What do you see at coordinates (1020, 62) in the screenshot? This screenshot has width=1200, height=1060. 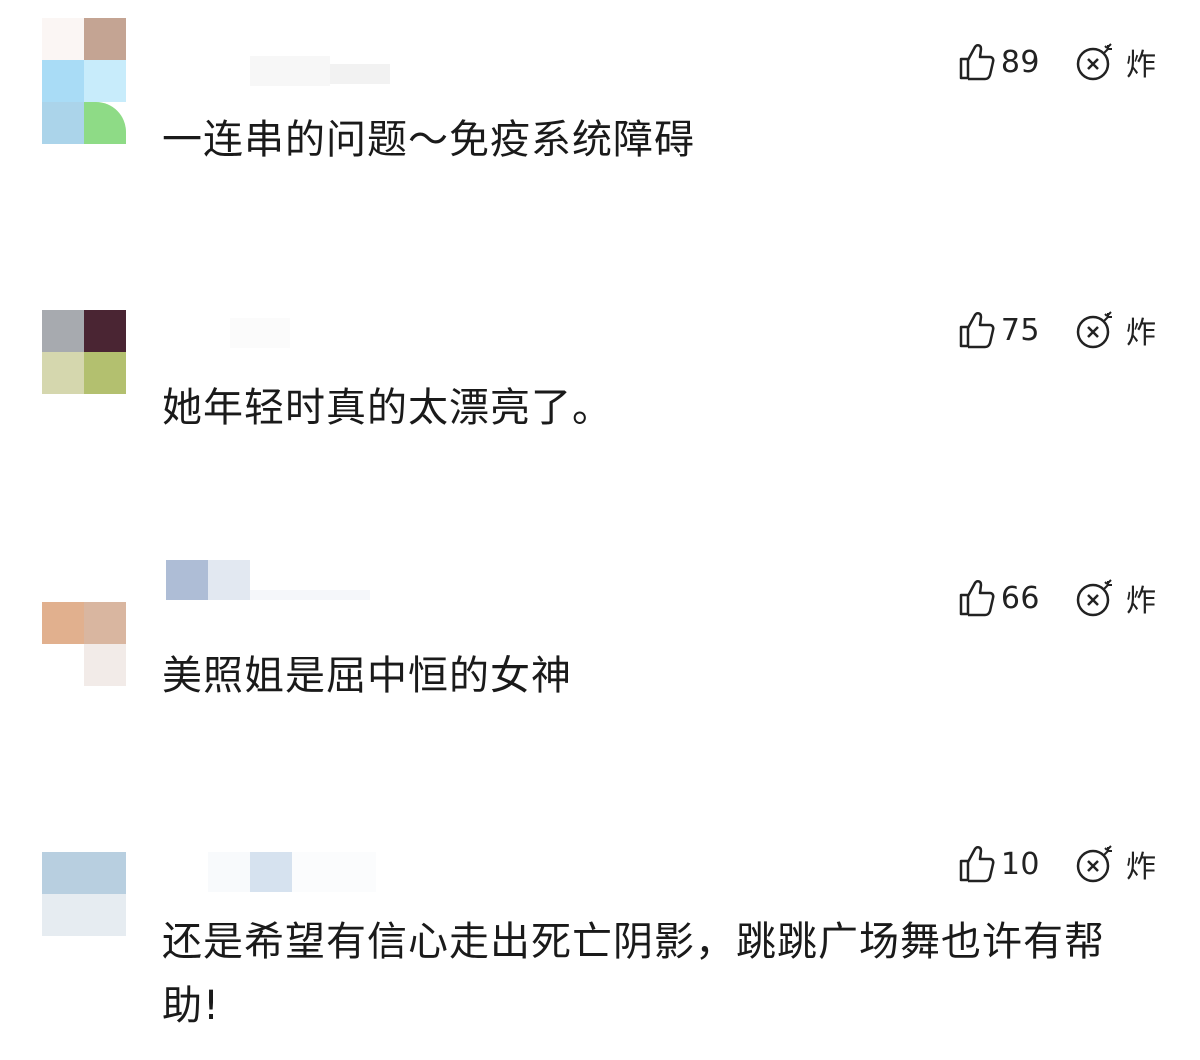 I see `like-count: 89` at bounding box center [1020, 62].